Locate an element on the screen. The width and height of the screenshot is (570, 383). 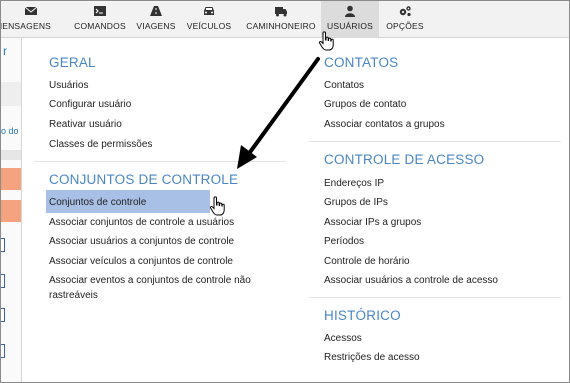
envelope-icon is located at coordinates (31, 10).